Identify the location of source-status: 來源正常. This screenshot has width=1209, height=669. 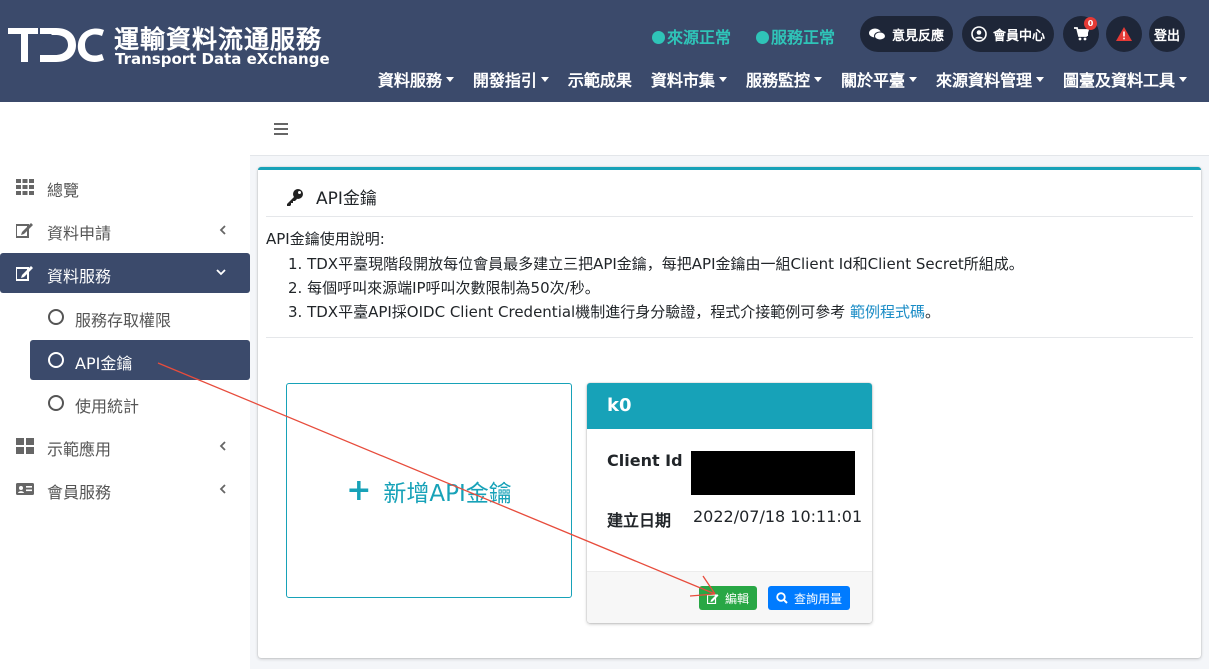
(691, 36).